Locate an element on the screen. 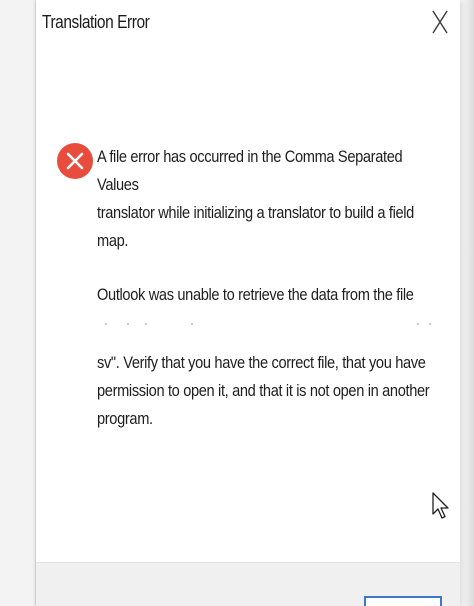  ok-button is located at coordinates (403, 601).